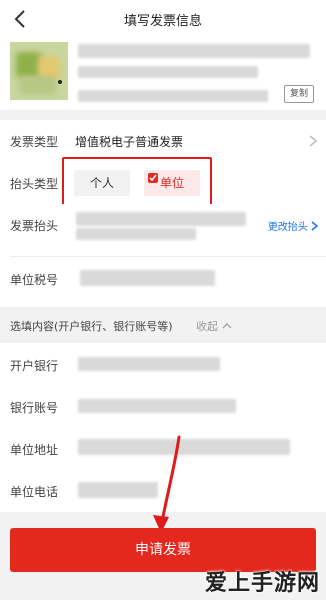 The height and width of the screenshot is (600, 326). What do you see at coordinates (173, 96) in the screenshot?
I see `order-number-redacted` at bounding box center [173, 96].